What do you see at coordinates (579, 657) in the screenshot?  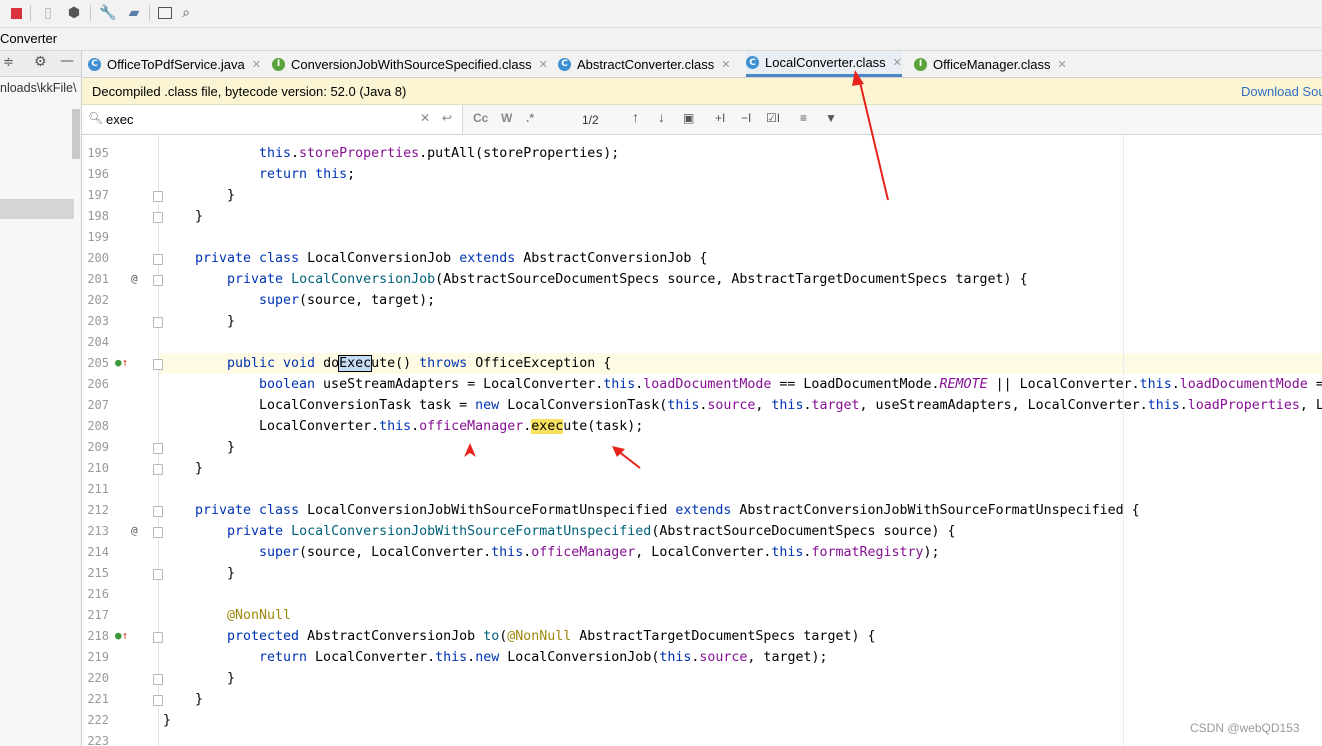 I see `code-token: LocalConversionJob(` at bounding box center [579, 657].